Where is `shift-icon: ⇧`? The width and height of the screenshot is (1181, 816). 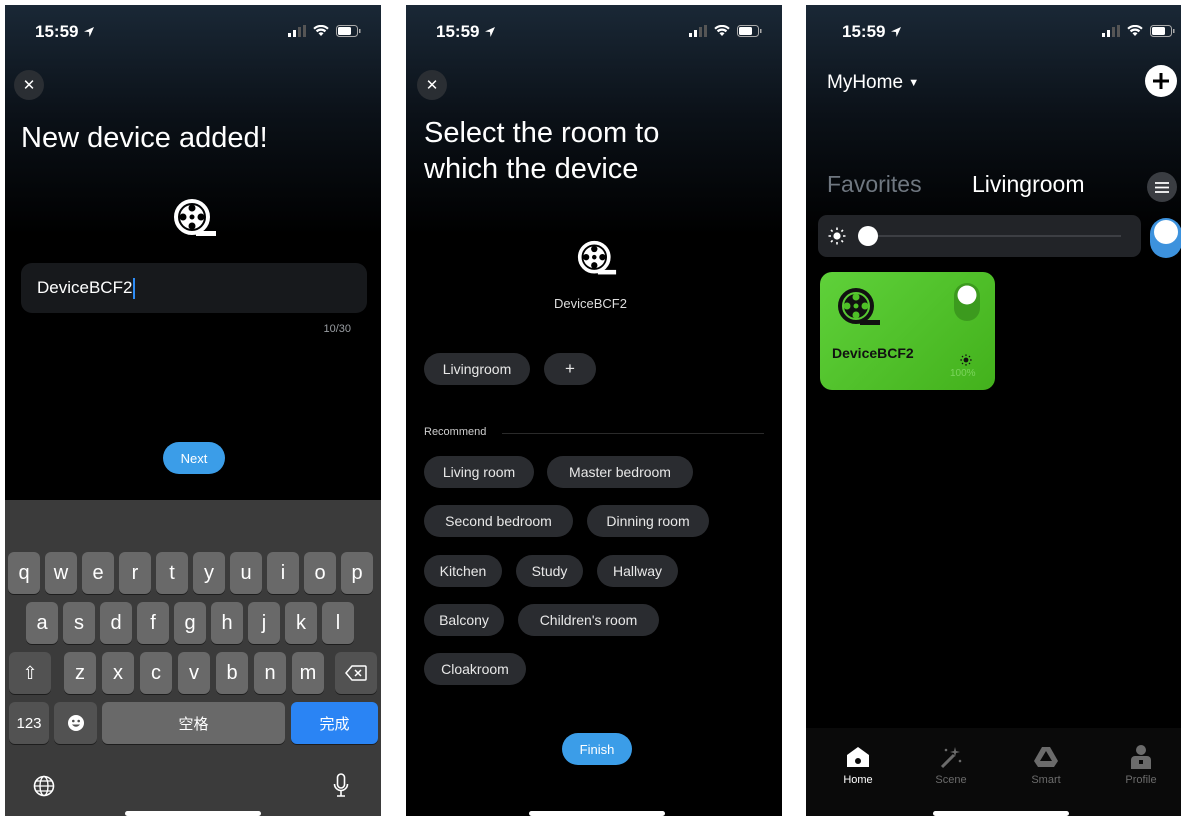
shift-icon: ⇧ is located at coordinates (30, 672).